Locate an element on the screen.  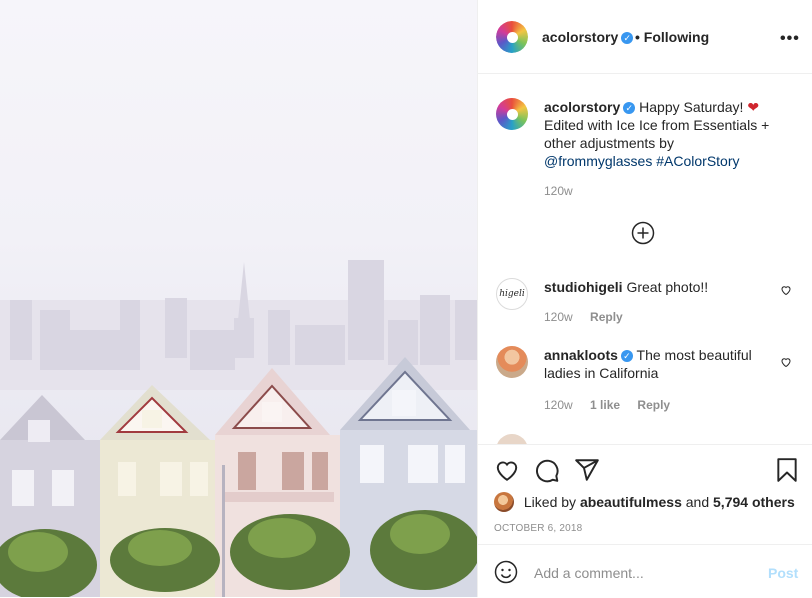
caption-avatar is located at coordinates (512, 114).